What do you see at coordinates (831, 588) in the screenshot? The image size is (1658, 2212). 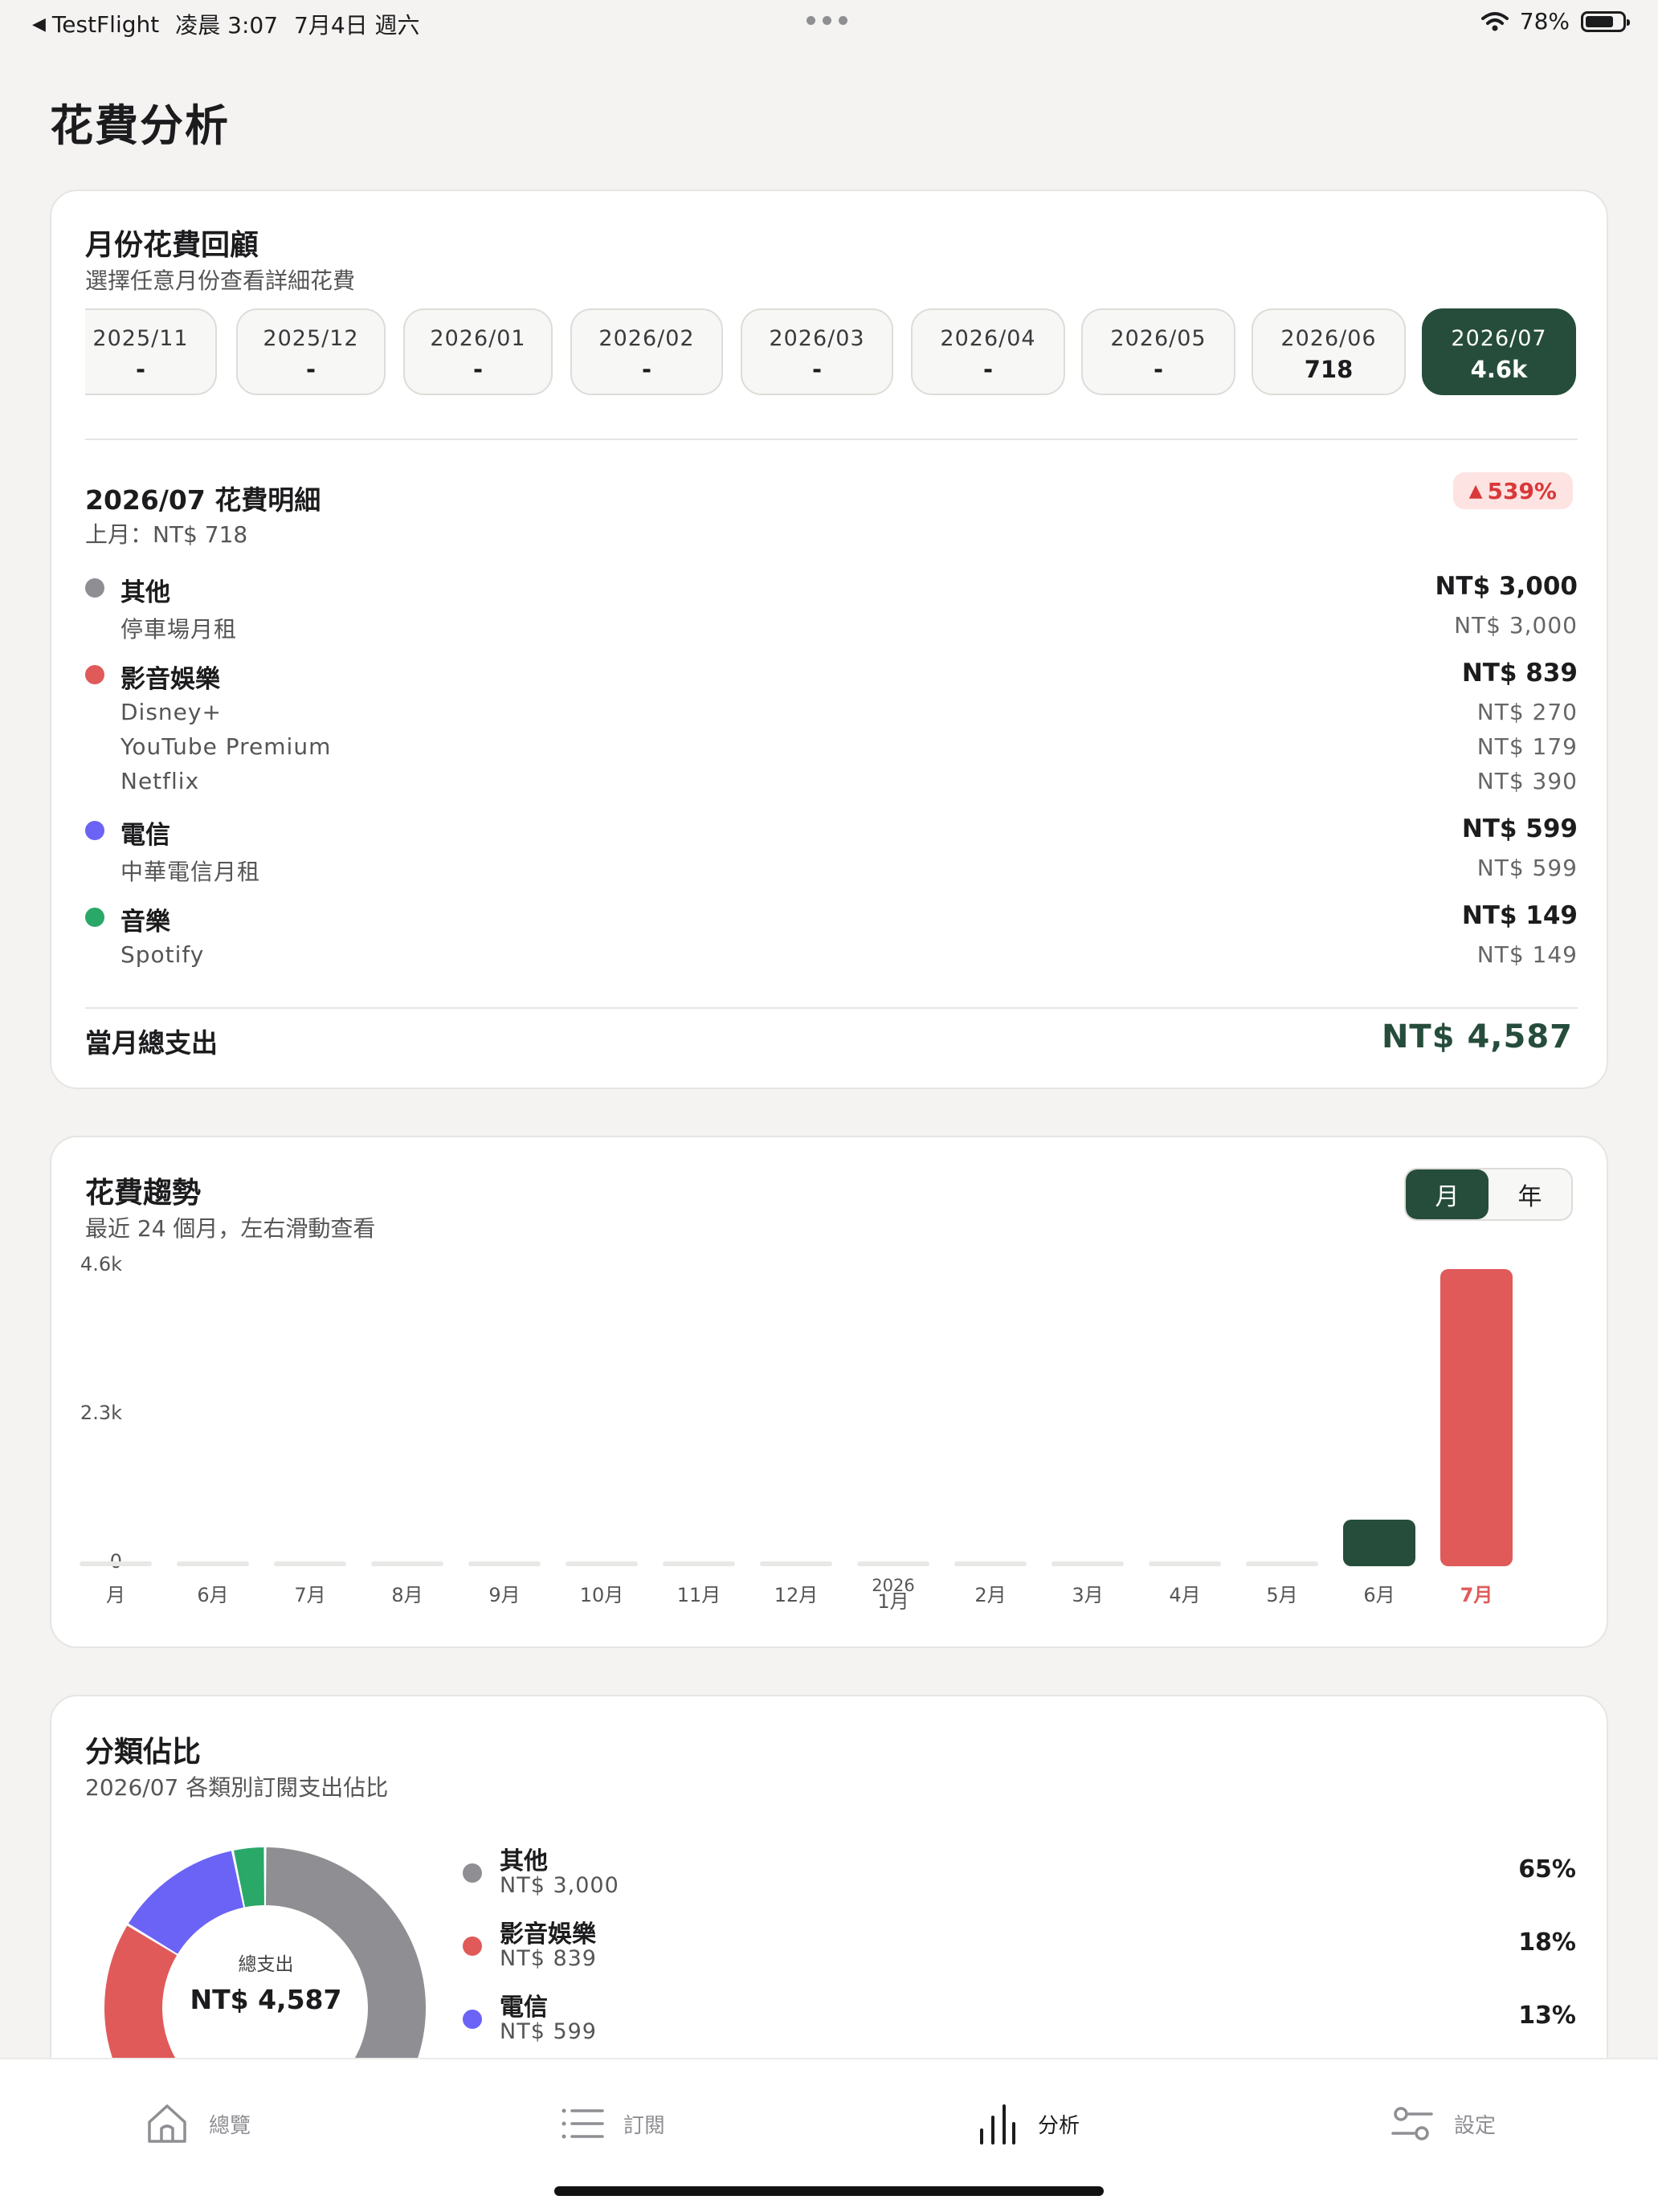 I see `category-row: 其他 NT$ 3,000` at bounding box center [831, 588].